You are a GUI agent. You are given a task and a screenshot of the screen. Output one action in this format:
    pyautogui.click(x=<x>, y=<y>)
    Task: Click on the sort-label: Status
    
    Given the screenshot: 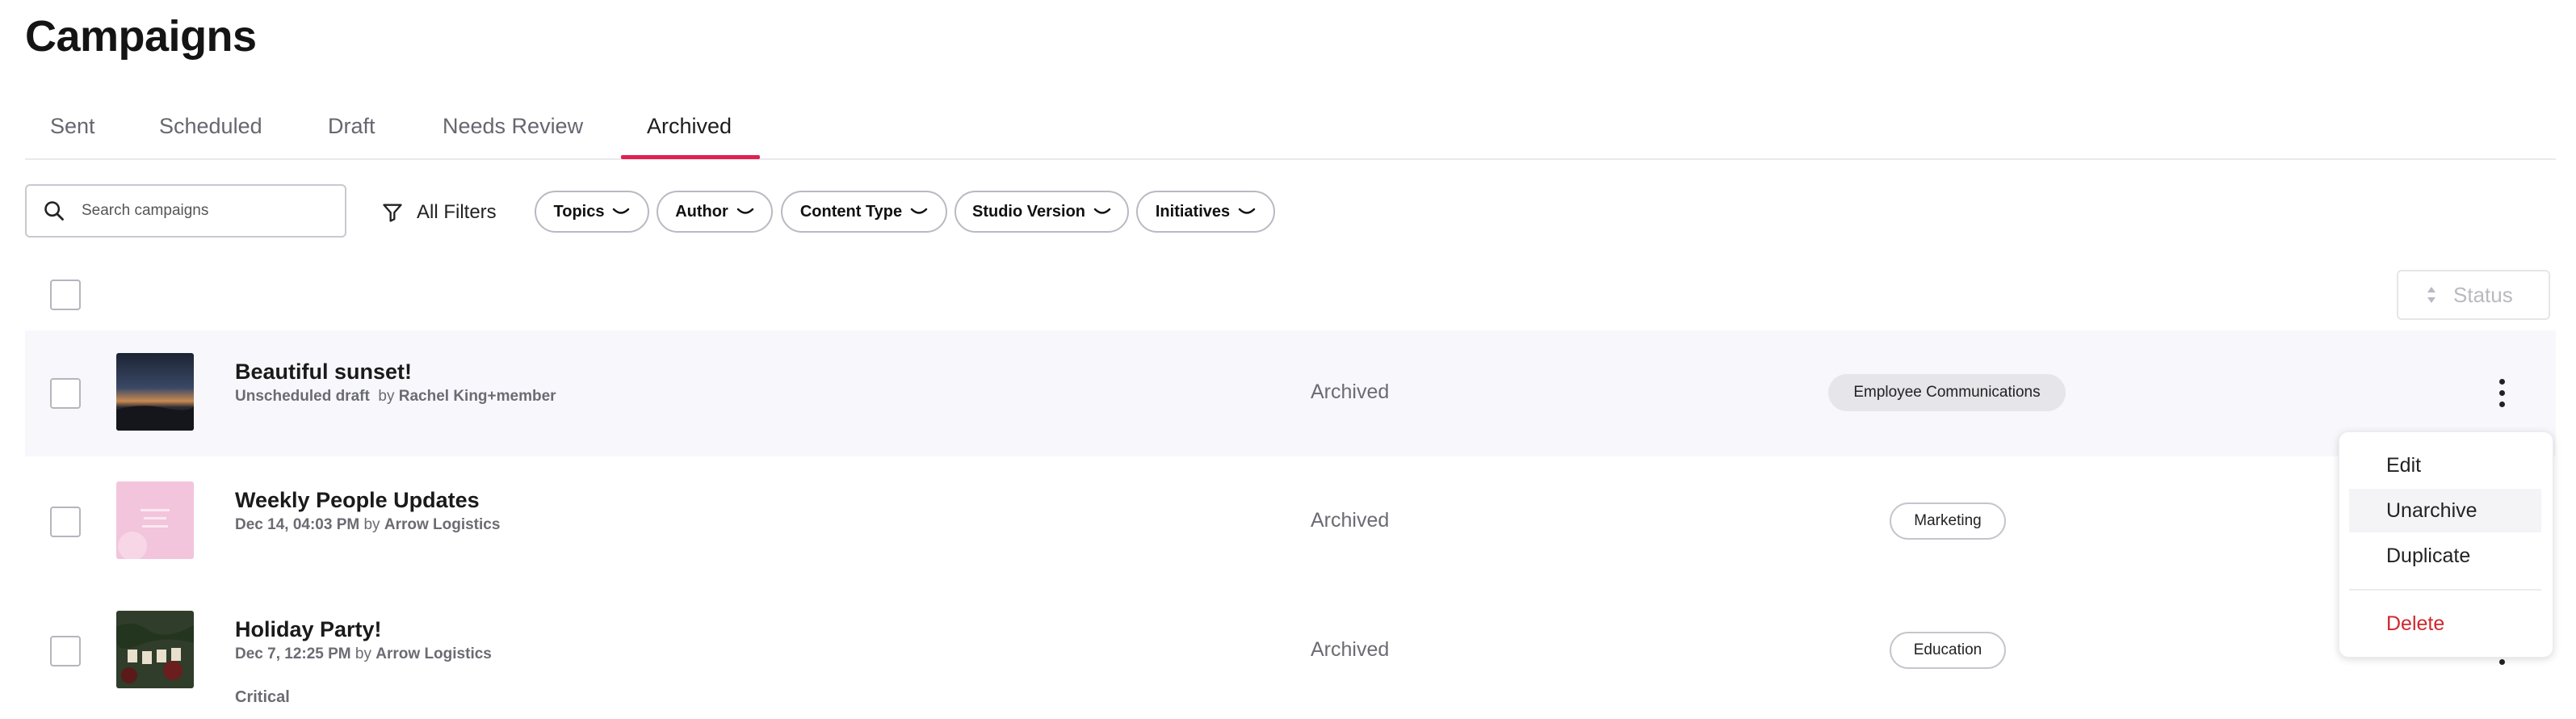 What is the action you would take?
    pyautogui.click(x=2483, y=294)
    